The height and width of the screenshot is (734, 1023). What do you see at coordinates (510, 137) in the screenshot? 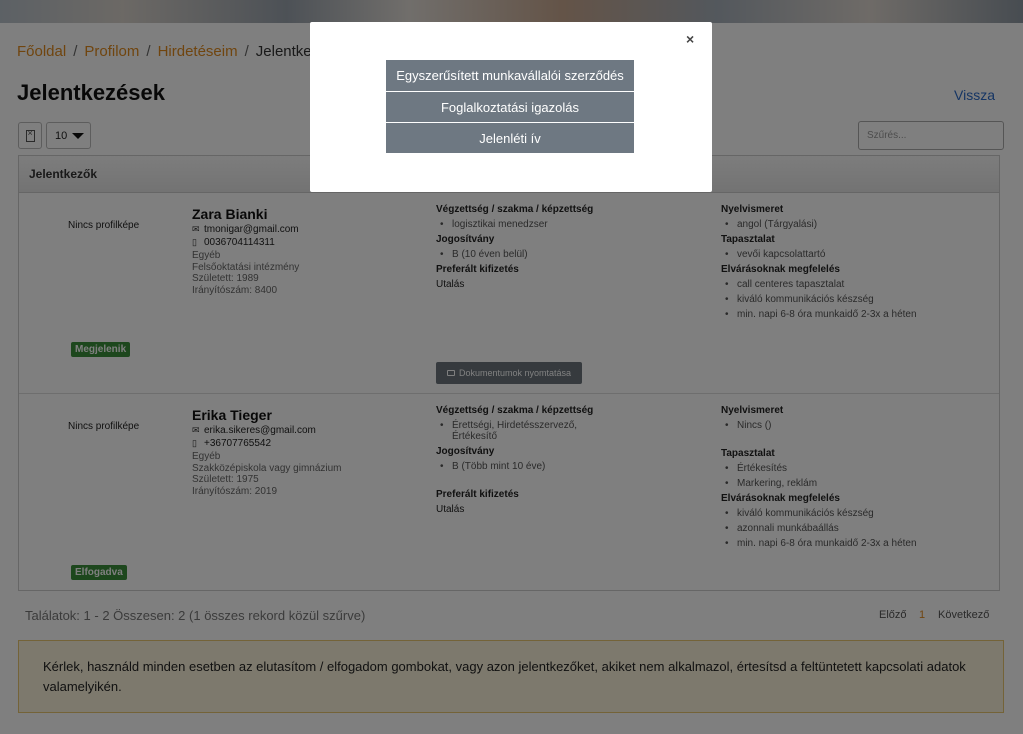
I see `attendance-sheet-button: Jelenléti ív` at bounding box center [510, 137].